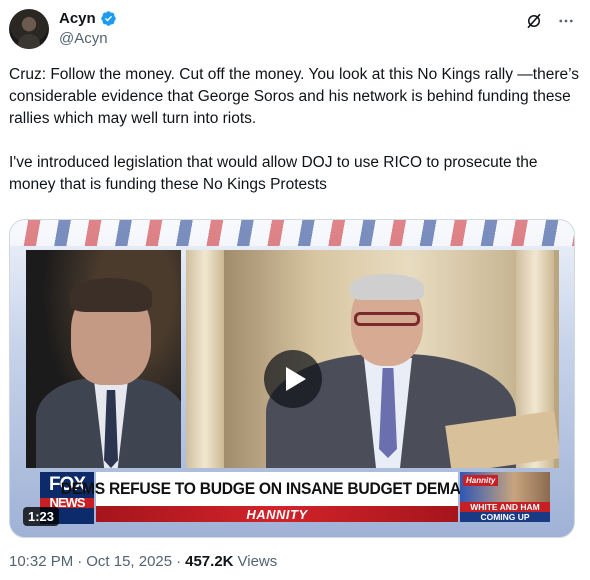  Describe the element at coordinates (505, 497) in the screenshot. I see `chyron-promo: Hannity WHITE AND HAM COMING UP` at that location.